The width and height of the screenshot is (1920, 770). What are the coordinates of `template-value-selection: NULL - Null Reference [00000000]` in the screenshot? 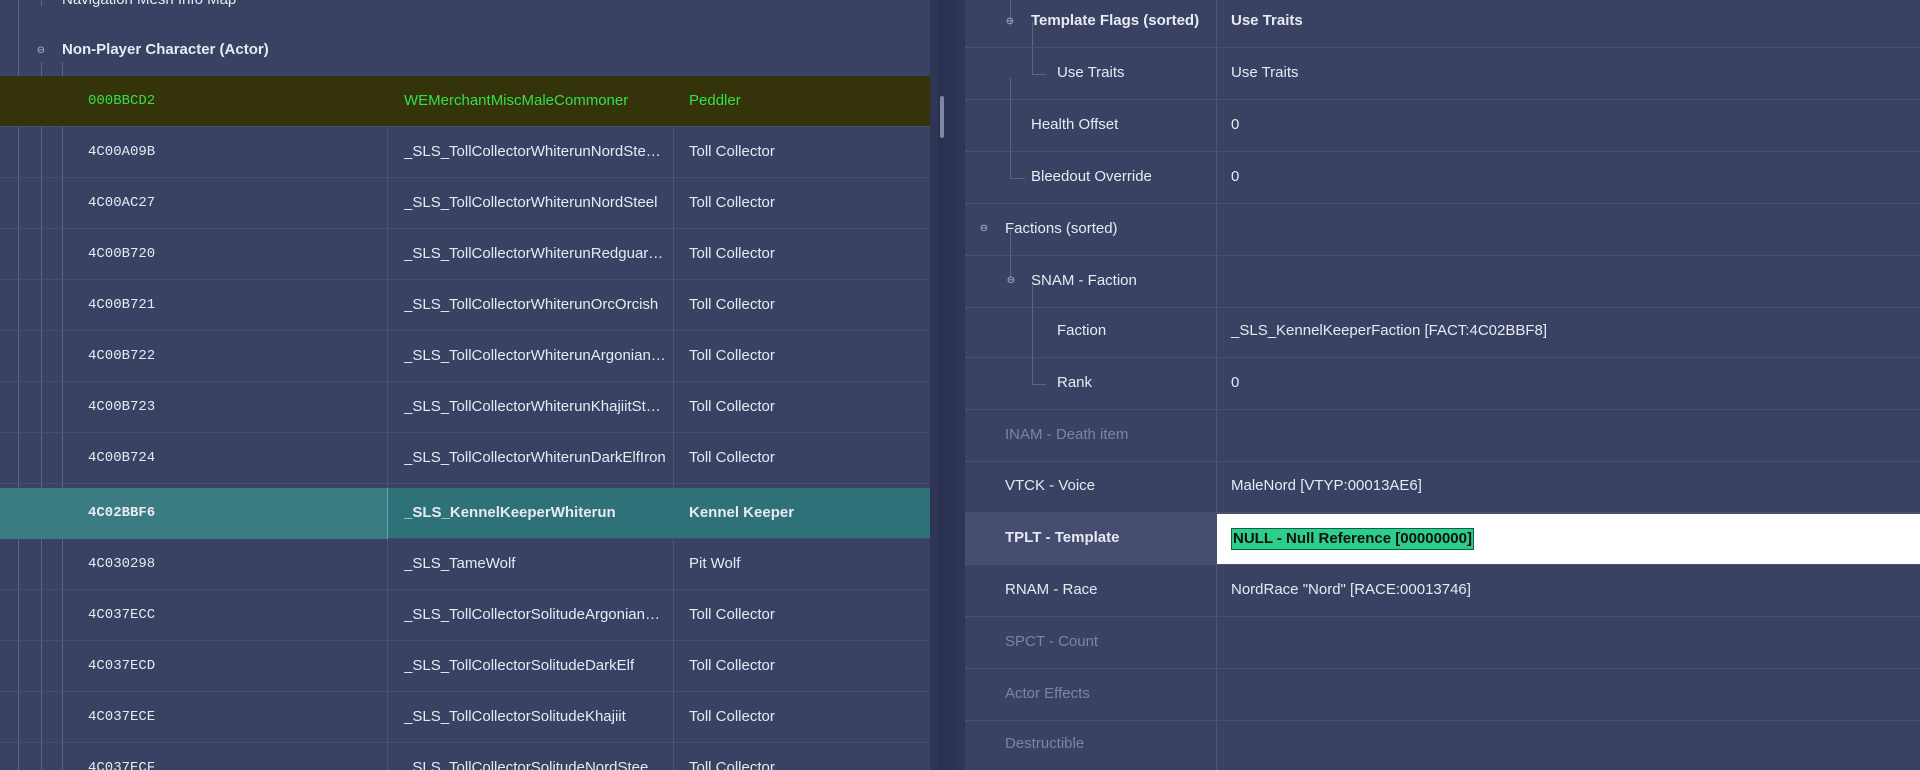 It's located at (1352, 539).